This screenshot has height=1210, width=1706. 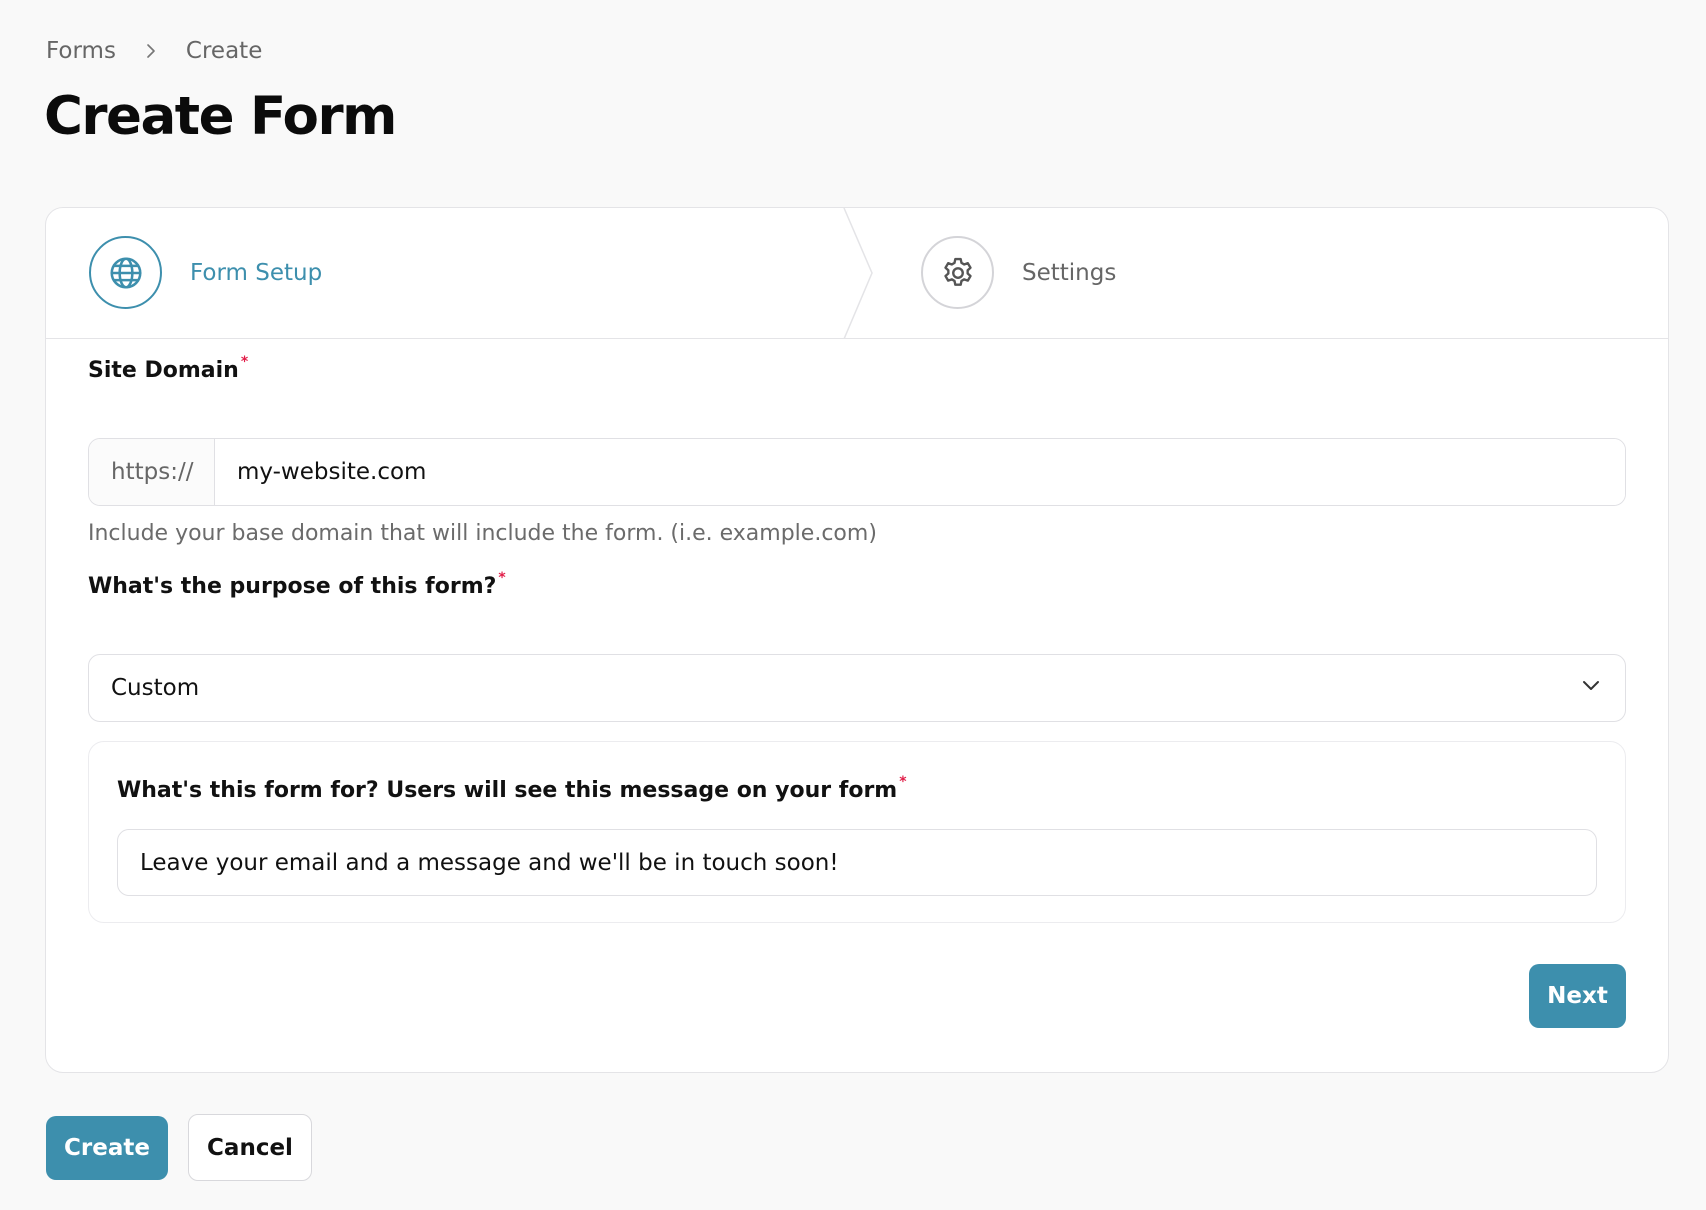 What do you see at coordinates (1591, 688) in the screenshot?
I see `chevron-down-icon` at bounding box center [1591, 688].